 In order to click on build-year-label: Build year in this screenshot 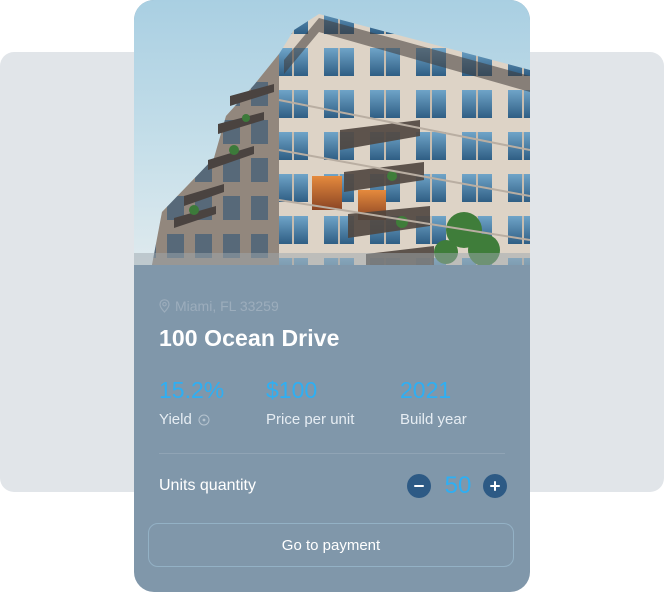, I will do `click(433, 419)`.